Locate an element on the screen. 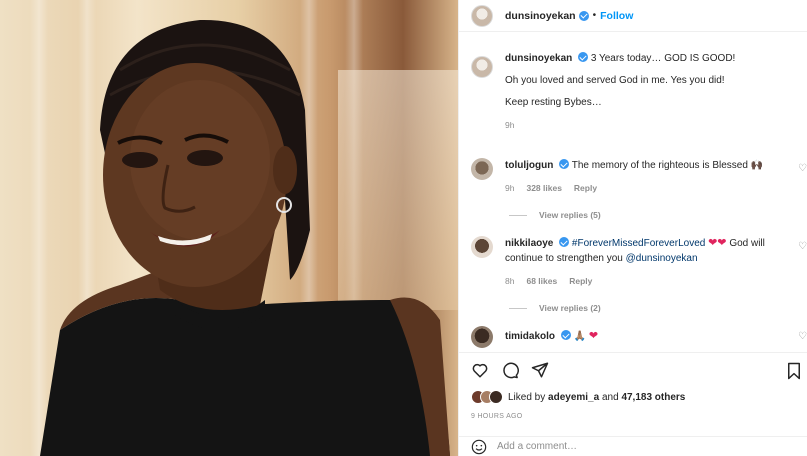  hashtag-link: #ForeverMissedForeverLoved is located at coordinates (638, 243).